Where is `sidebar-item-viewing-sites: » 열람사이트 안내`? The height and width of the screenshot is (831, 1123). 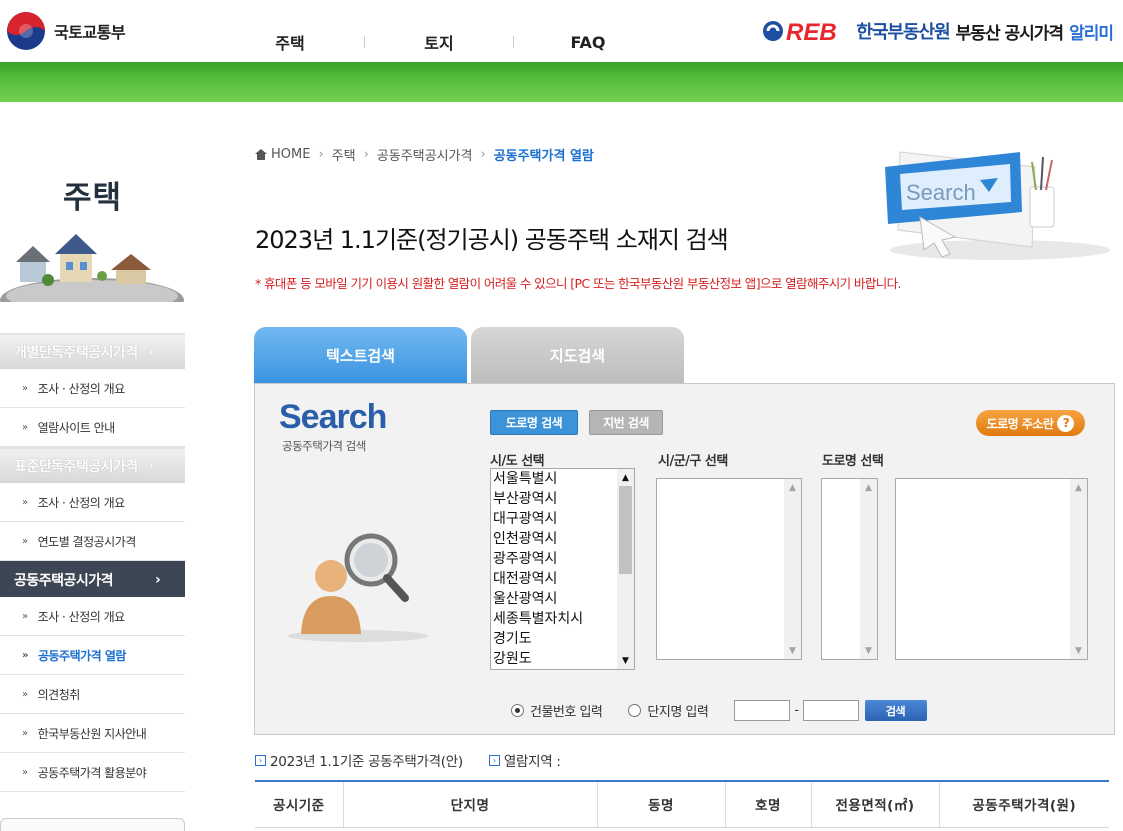
sidebar-item-viewing-sites: » 열람사이트 안내 is located at coordinates (92, 427).